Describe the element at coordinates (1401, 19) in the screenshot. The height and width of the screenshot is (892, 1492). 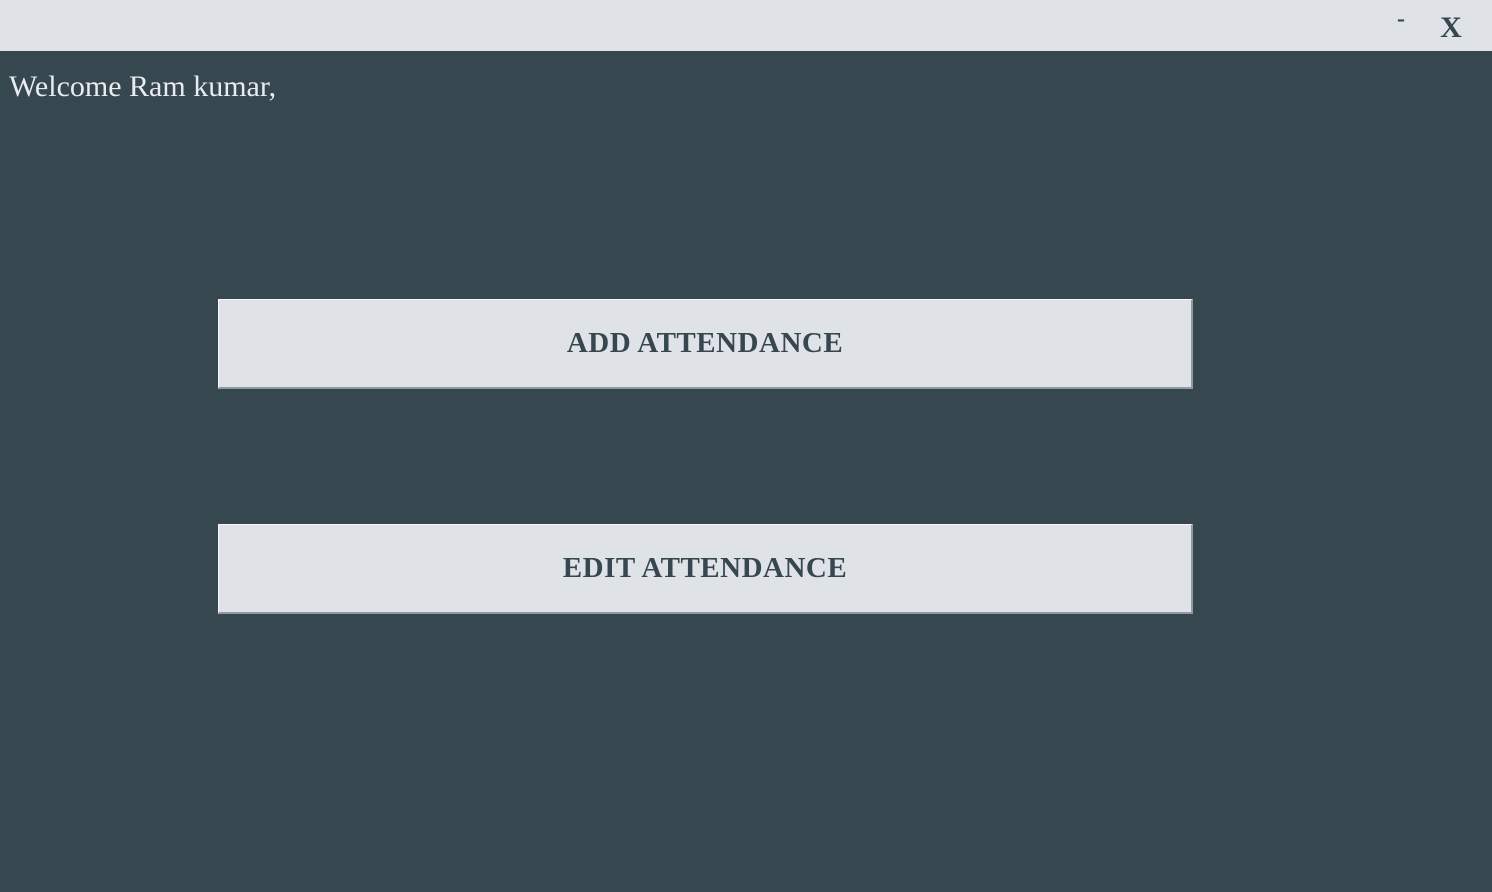
I see `minimize-icon: -` at that location.